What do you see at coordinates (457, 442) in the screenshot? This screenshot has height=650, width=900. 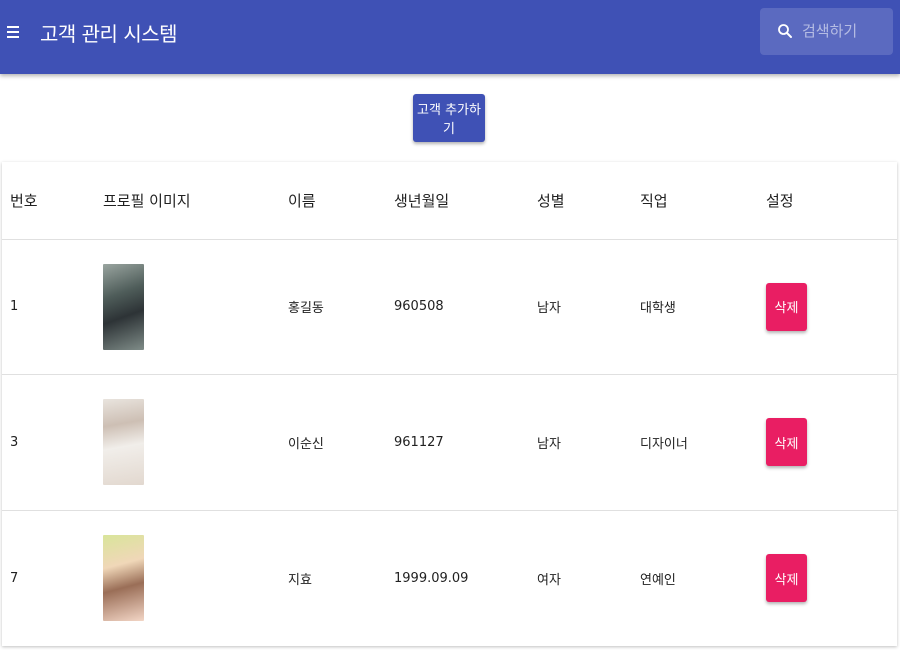 I see `cell-birthday: 961127` at bounding box center [457, 442].